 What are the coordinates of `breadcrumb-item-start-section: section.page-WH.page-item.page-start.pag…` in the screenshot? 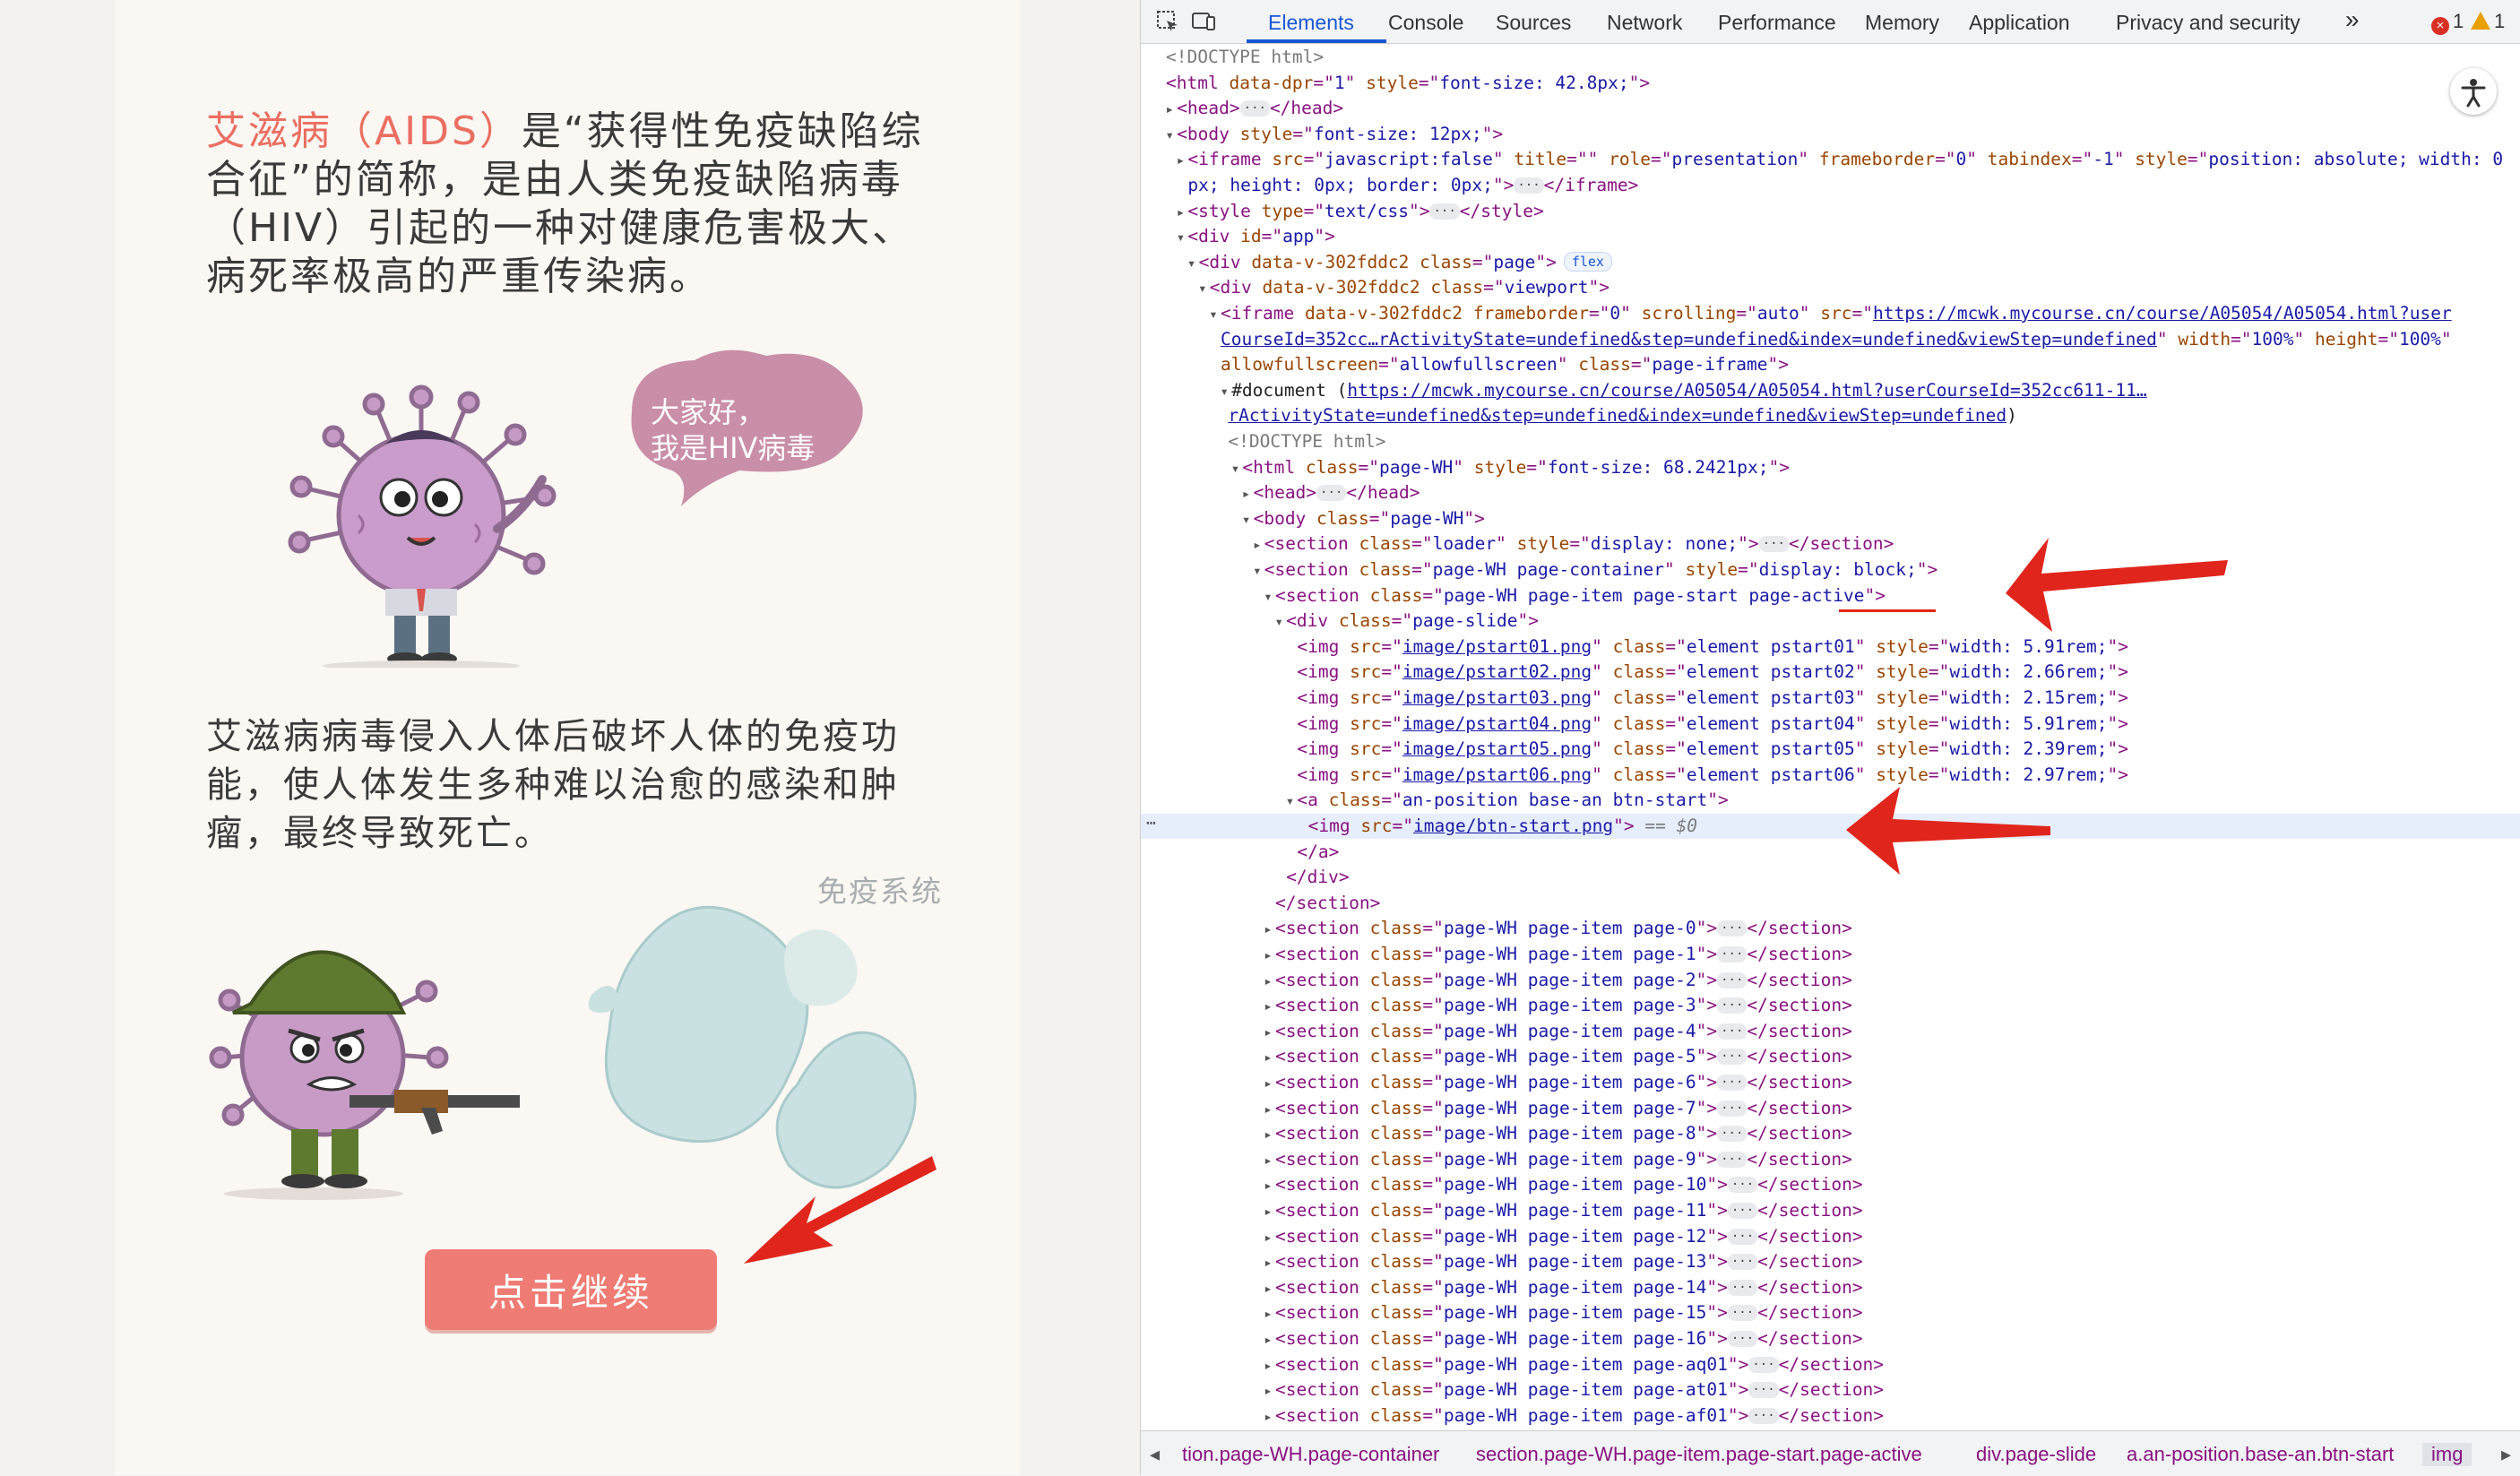 It's located at (1699, 1454).